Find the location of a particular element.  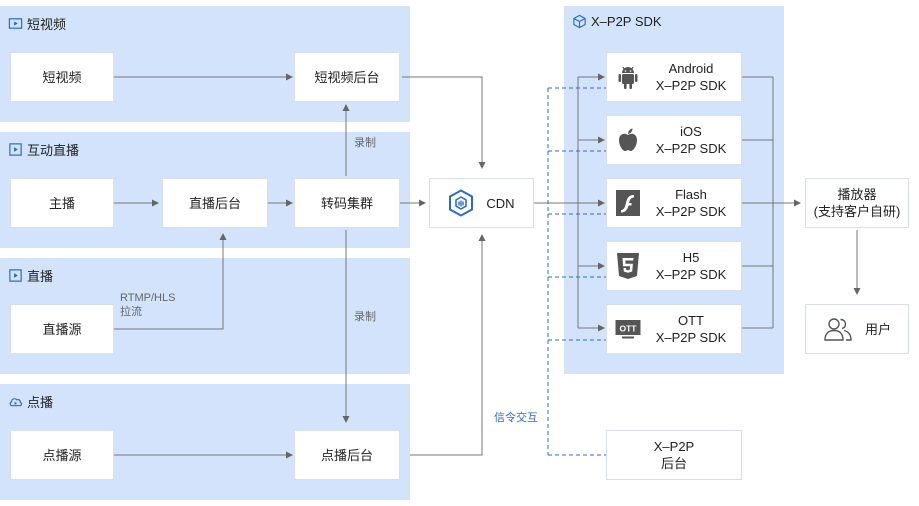

node-anchor: 主播 is located at coordinates (62, 203).